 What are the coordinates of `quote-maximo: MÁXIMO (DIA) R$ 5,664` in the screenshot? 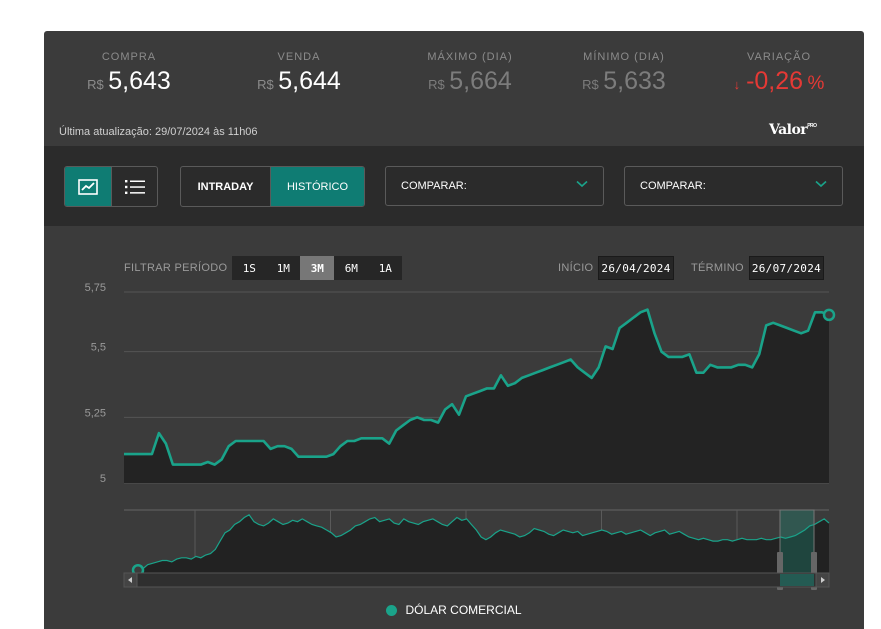 It's located at (470, 73).